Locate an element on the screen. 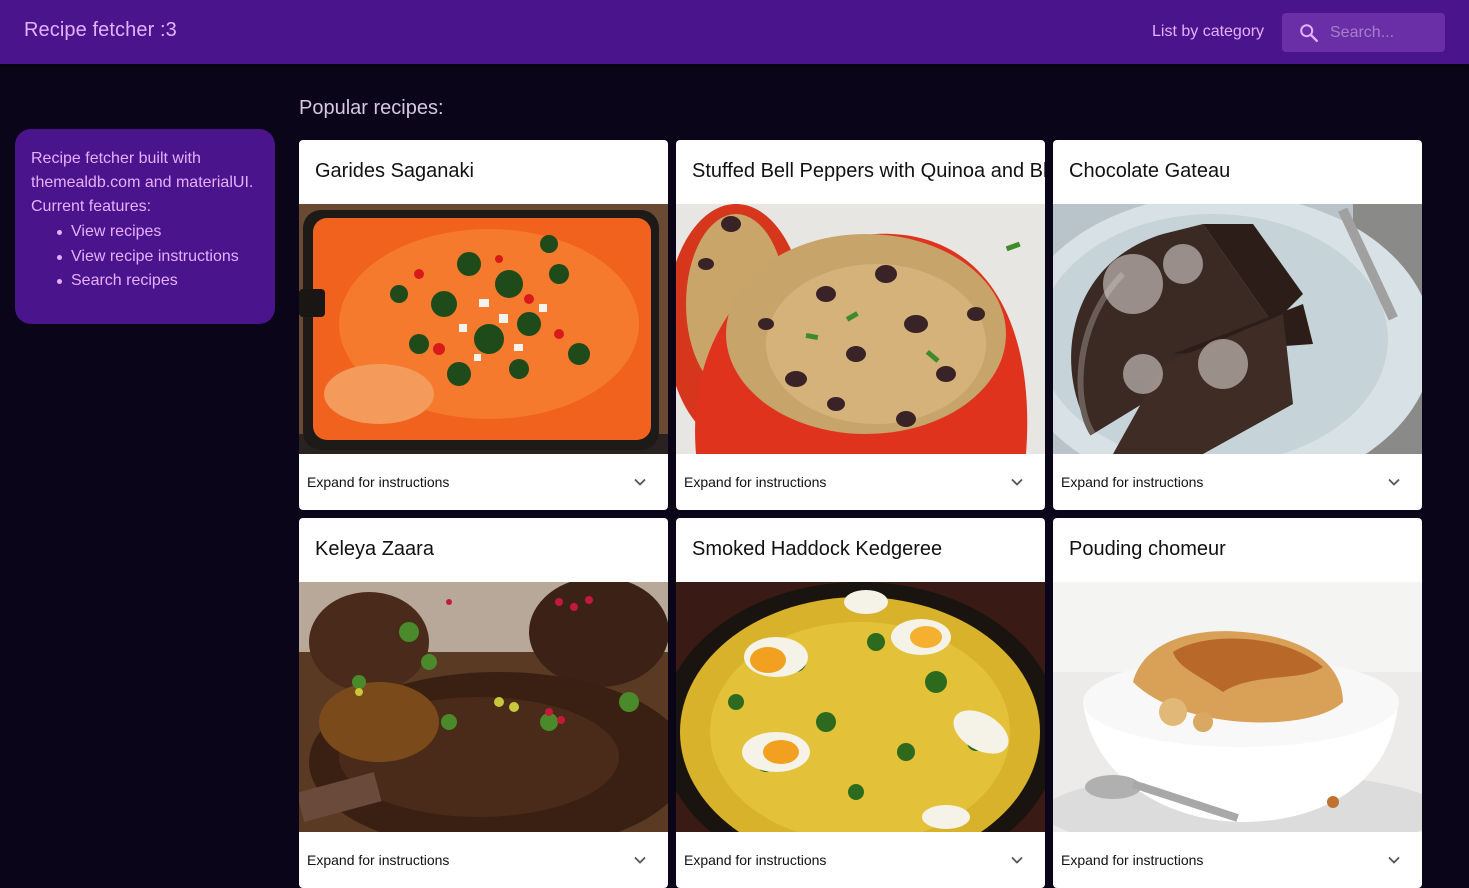 This screenshot has height=888, width=1469. recipe-title: Keleya Zaara is located at coordinates (374, 549).